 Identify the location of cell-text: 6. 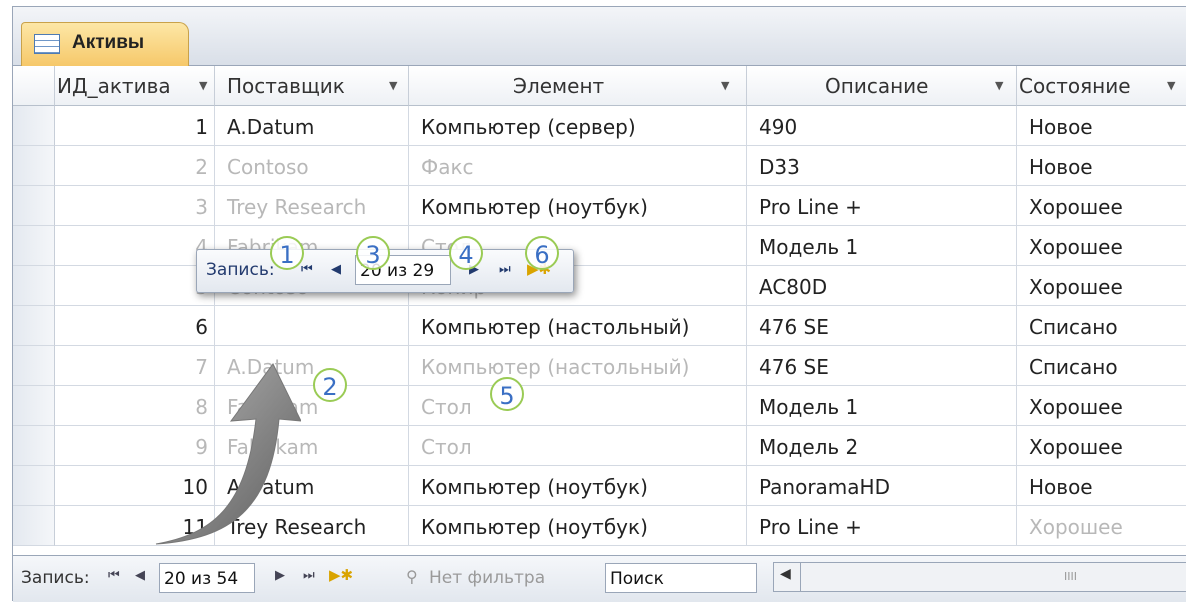
(201, 327).